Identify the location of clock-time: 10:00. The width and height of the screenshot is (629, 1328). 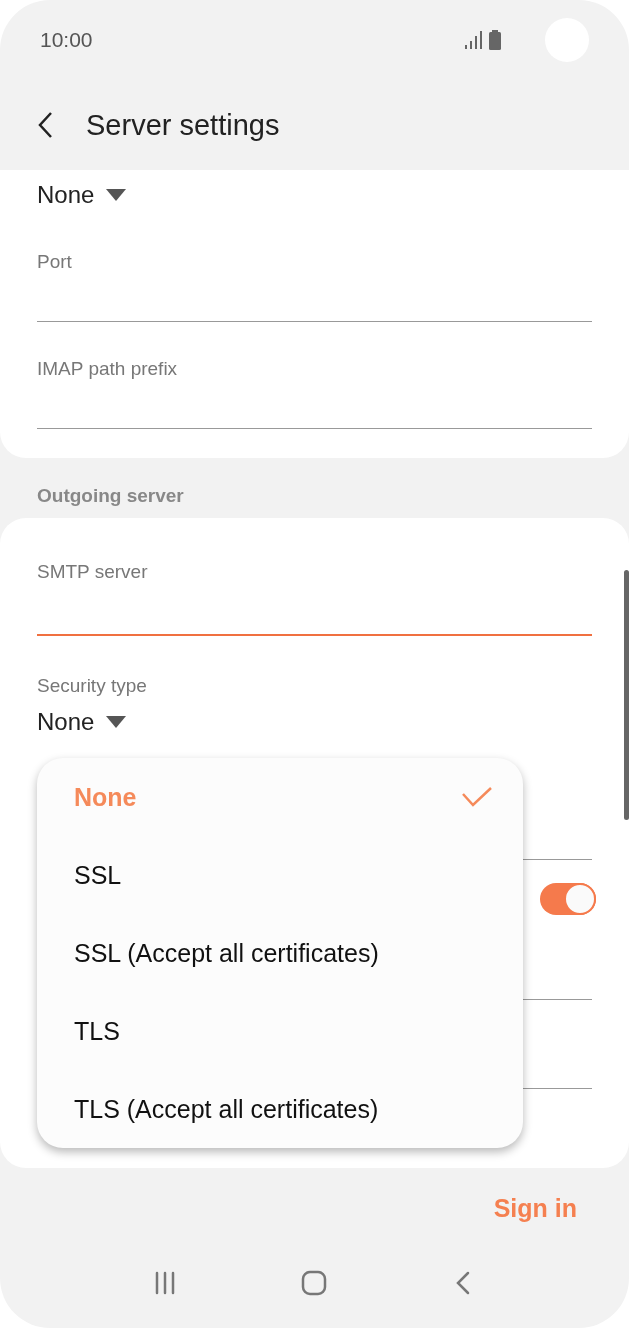
(67, 40).